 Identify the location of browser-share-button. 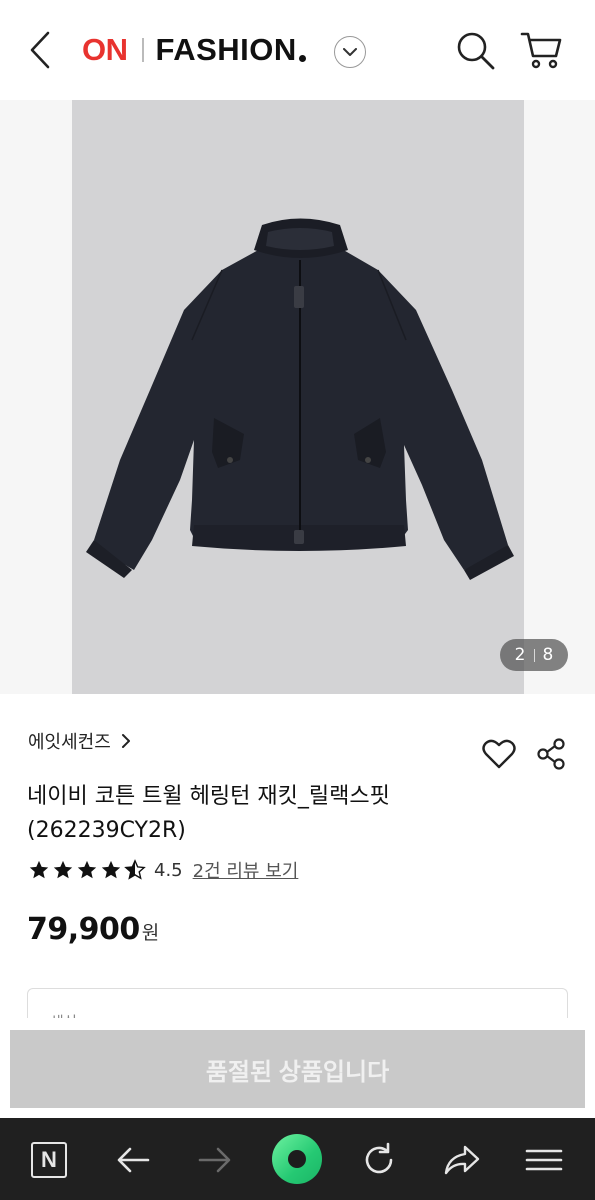
(462, 1160).